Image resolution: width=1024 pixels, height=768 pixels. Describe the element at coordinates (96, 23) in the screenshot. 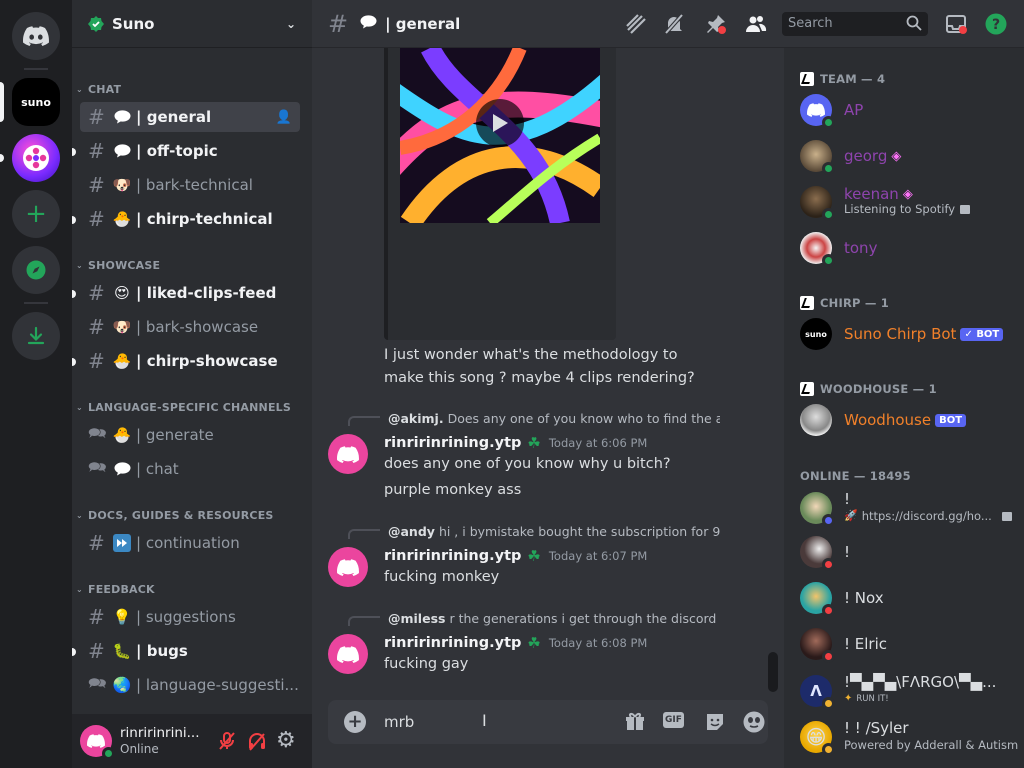

I see `verified-badge-icon` at that location.